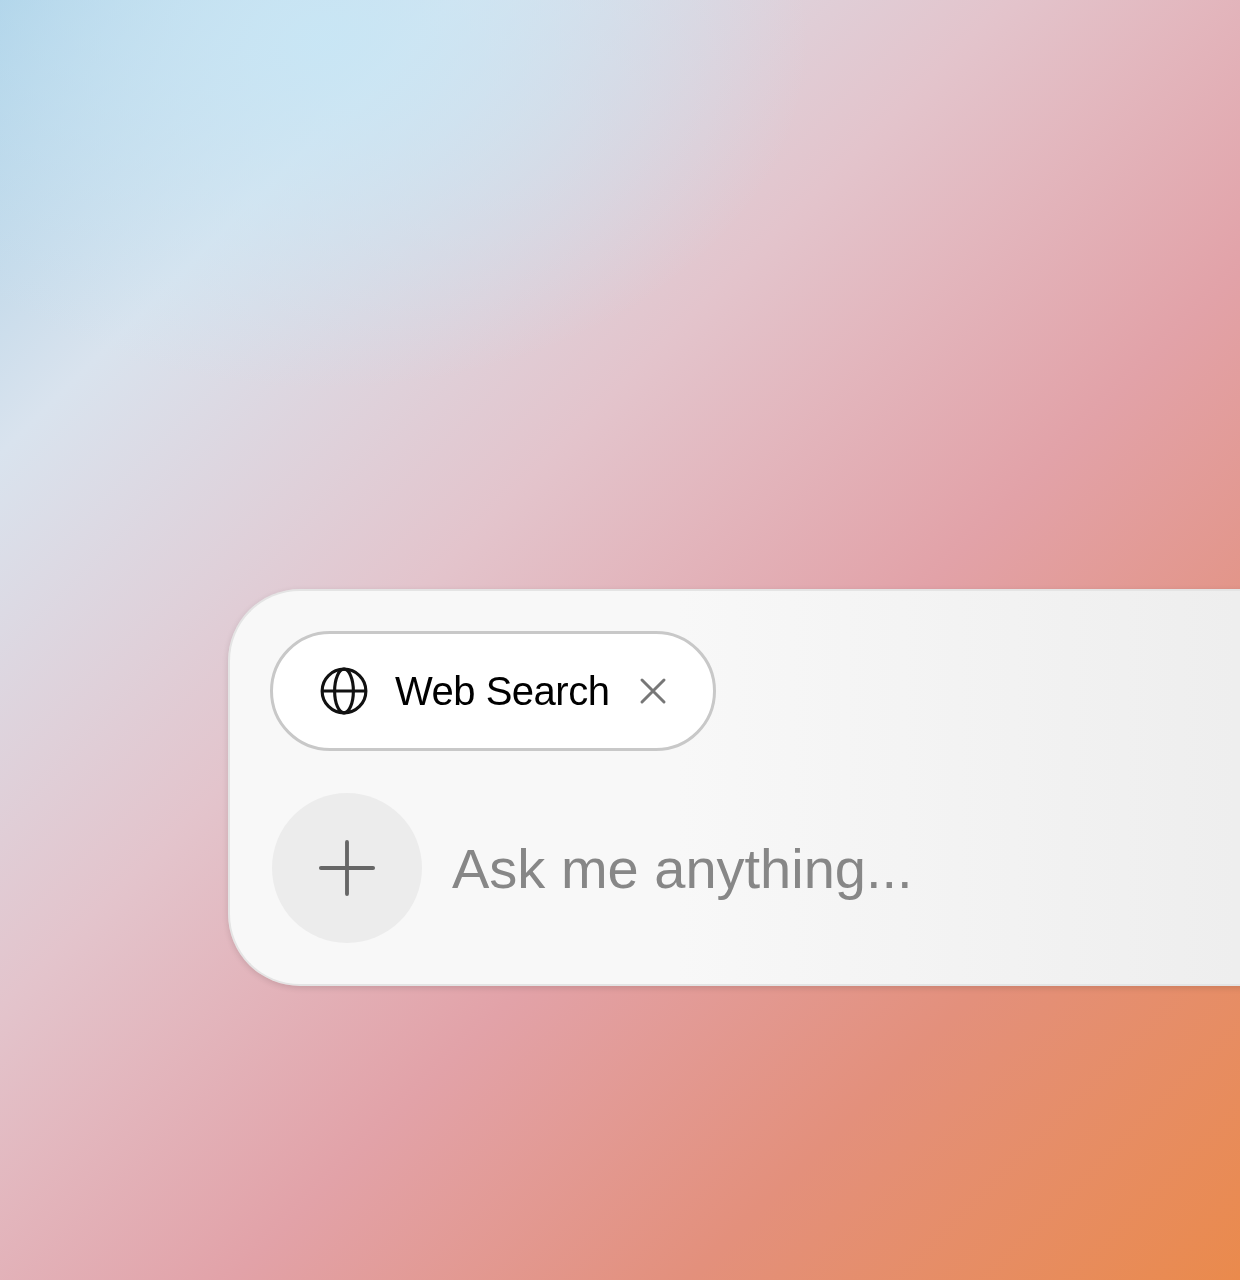 Image resolution: width=1240 pixels, height=1280 pixels. I want to click on globe-icon, so click(344, 691).